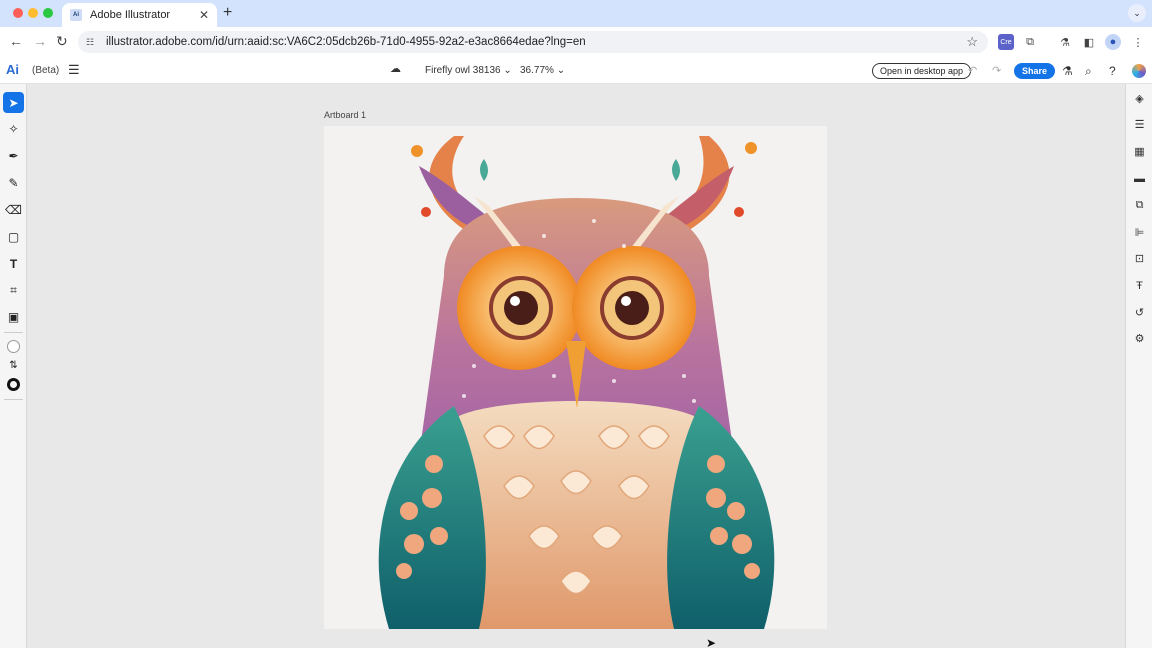  I want to click on type-icon: T, so click(13, 263).